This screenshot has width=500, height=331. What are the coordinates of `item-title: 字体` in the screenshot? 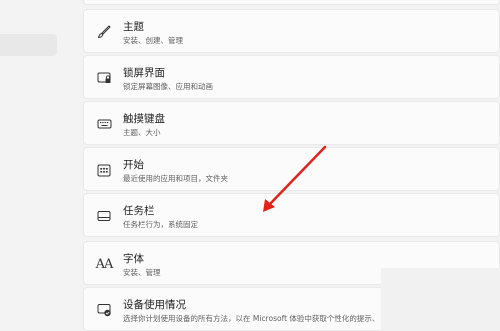 It's located at (133, 259).